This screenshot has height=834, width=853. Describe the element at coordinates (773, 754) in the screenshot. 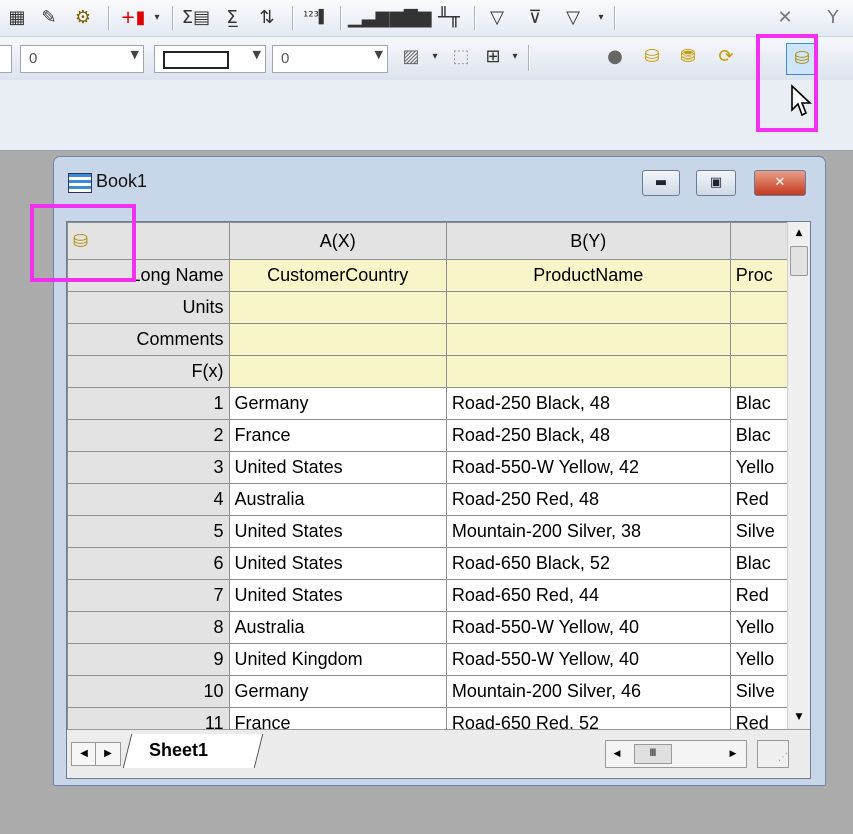

I see `resize-grip-icon: ⋰` at that location.